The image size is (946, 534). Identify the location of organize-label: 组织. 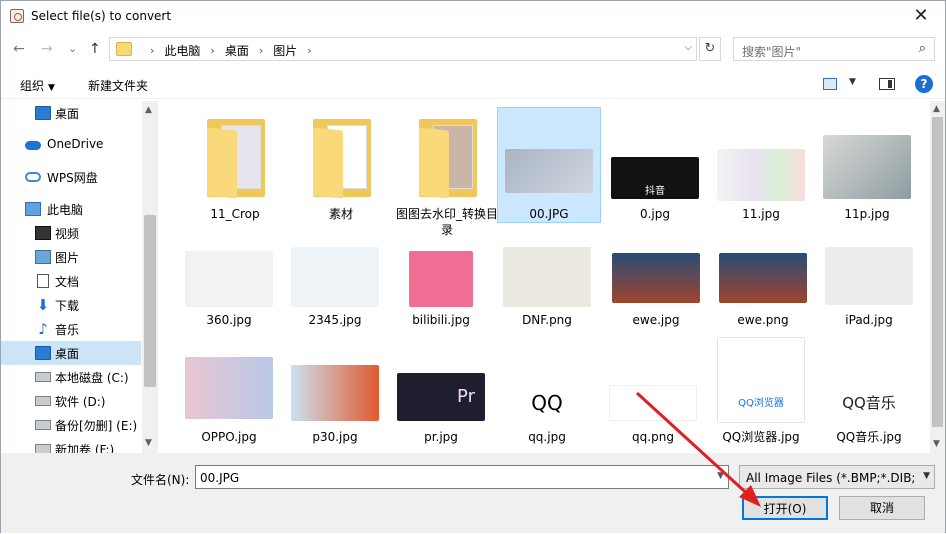
(32, 86).